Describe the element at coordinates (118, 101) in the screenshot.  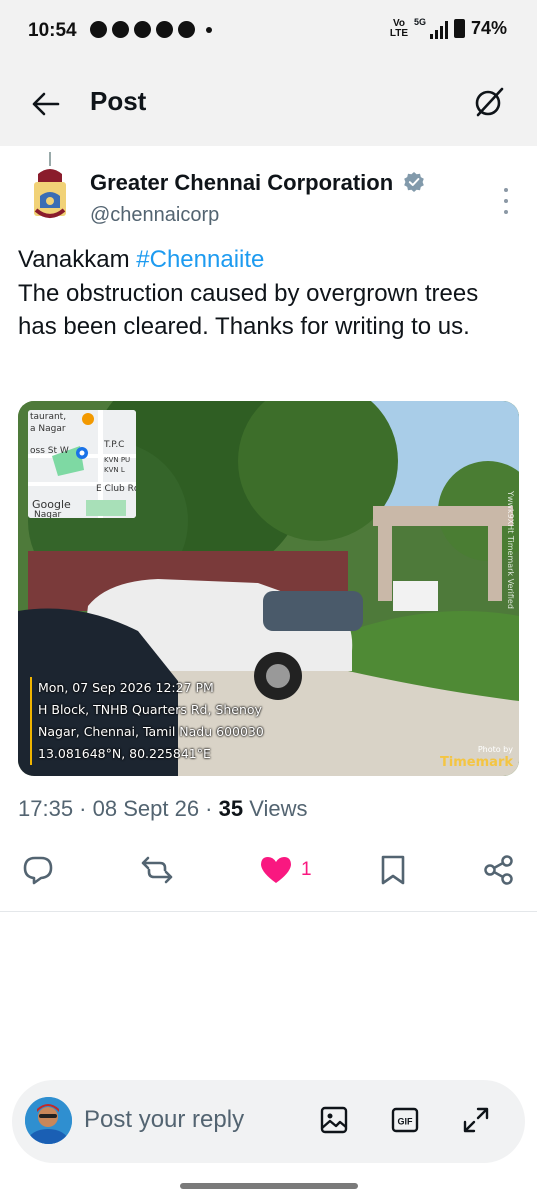
I see `page-title: Post` at that location.